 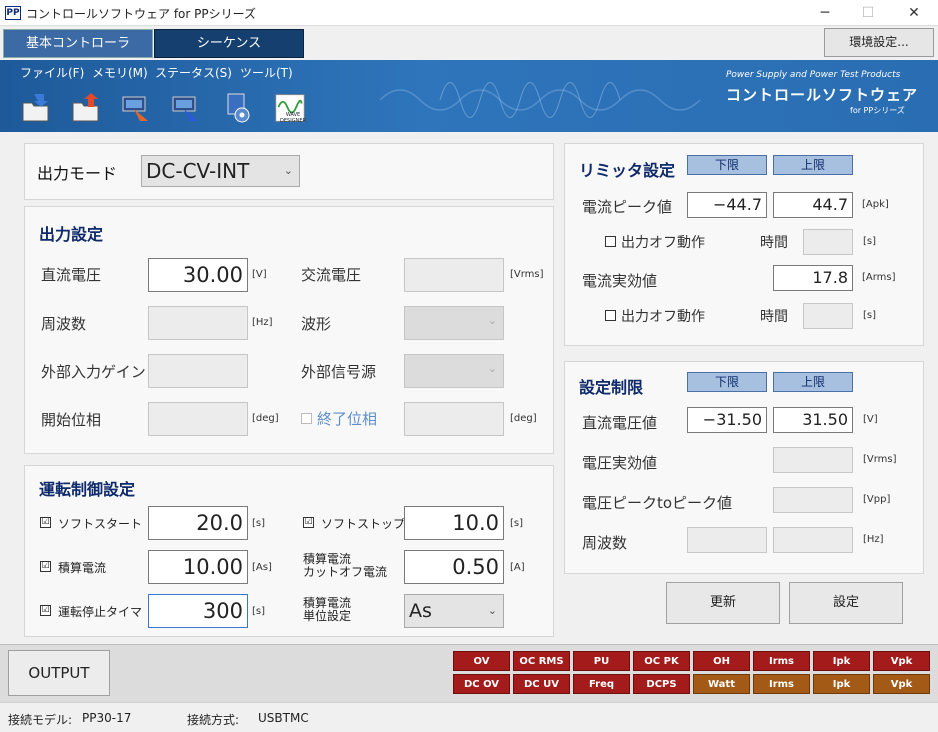 What do you see at coordinates (727, 420) in the screenshot?
I see `dc-voltage-lower-input: −31.50` at bounding box center [727, 420].